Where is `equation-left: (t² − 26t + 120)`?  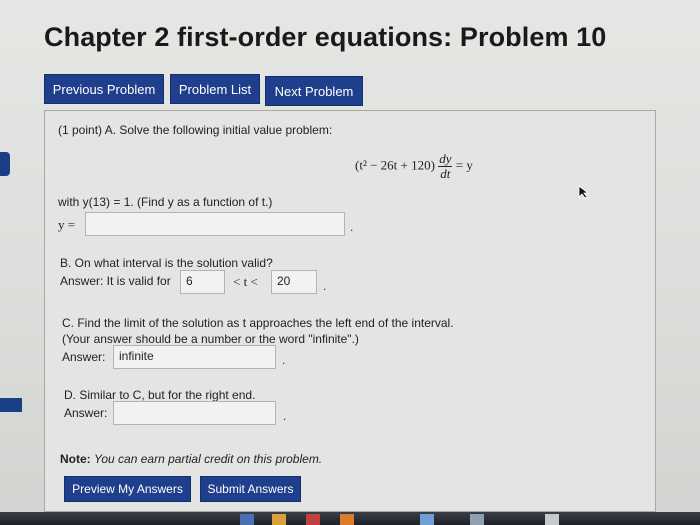
equation-left: (t² − 26t + 120) is located at coordinates (395, 165).